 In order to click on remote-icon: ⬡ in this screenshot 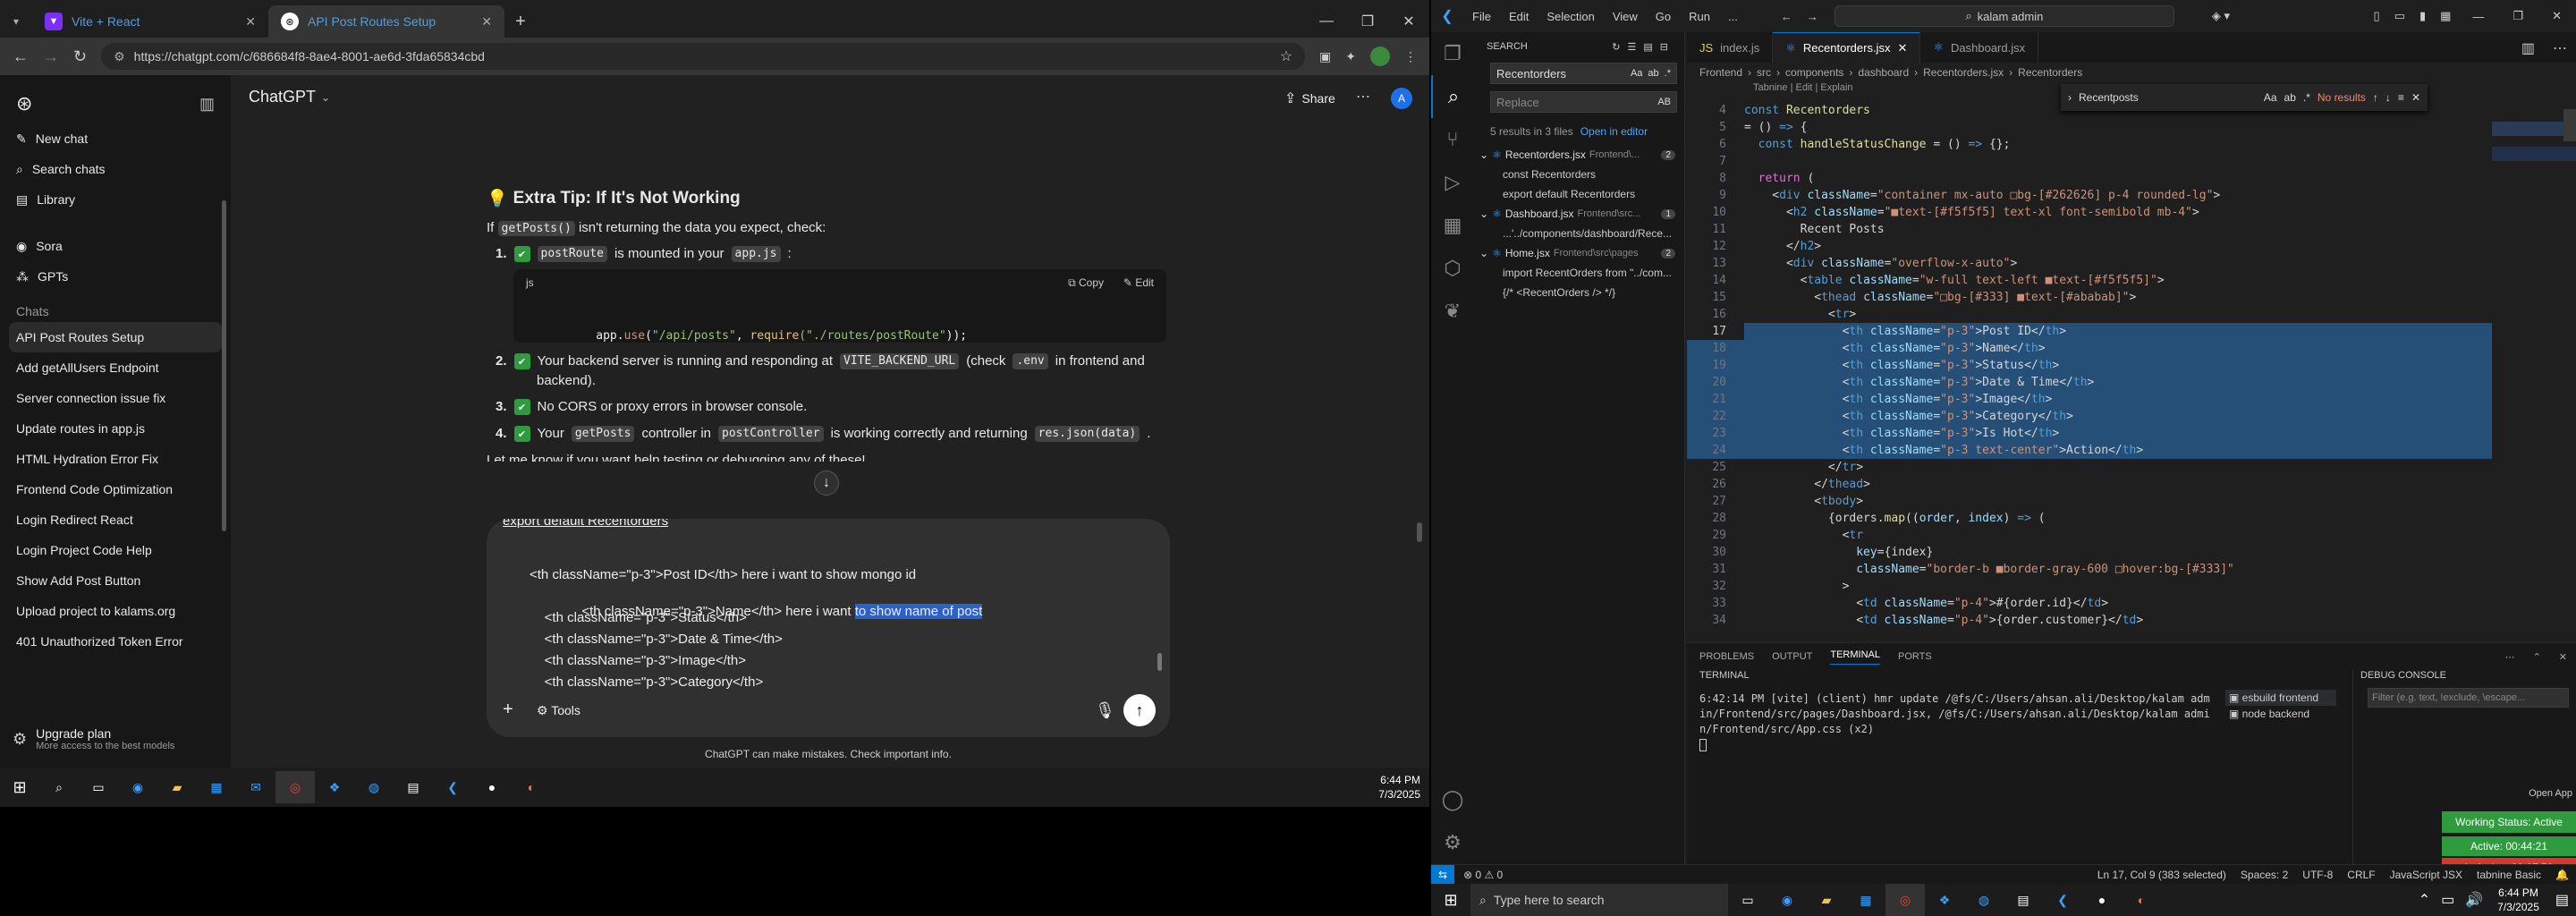, I will do `click(1452, 268)`.